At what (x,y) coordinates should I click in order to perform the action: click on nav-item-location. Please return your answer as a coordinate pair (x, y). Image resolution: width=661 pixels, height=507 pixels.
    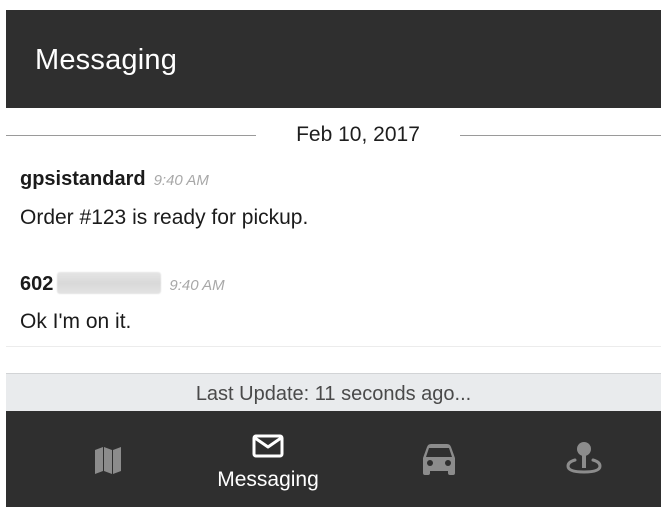
    Looking at the image, I should click on (584, 459).